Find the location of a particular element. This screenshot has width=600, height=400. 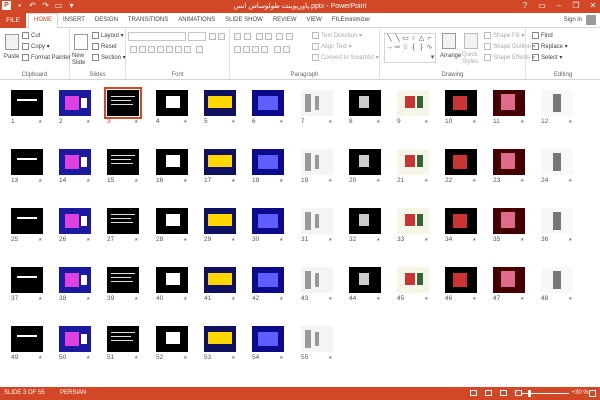

slide-thumbnail: 34 ★ is located at coordinates (461, 225).